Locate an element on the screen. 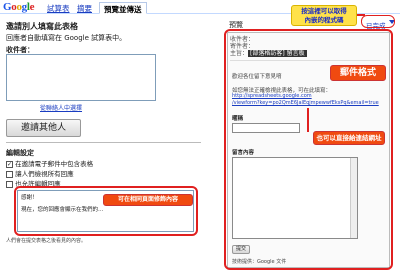 This screenshot has height=271, width=400. callout-direct-link: 也可以直接給連結網址 is located at coordinates (349, 138).